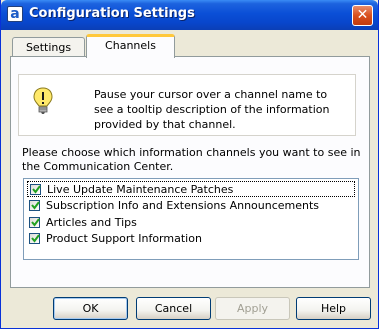 The width and height of the screenshot is (379, 329). I want to click on ok-button: OK, so click(90, 308).